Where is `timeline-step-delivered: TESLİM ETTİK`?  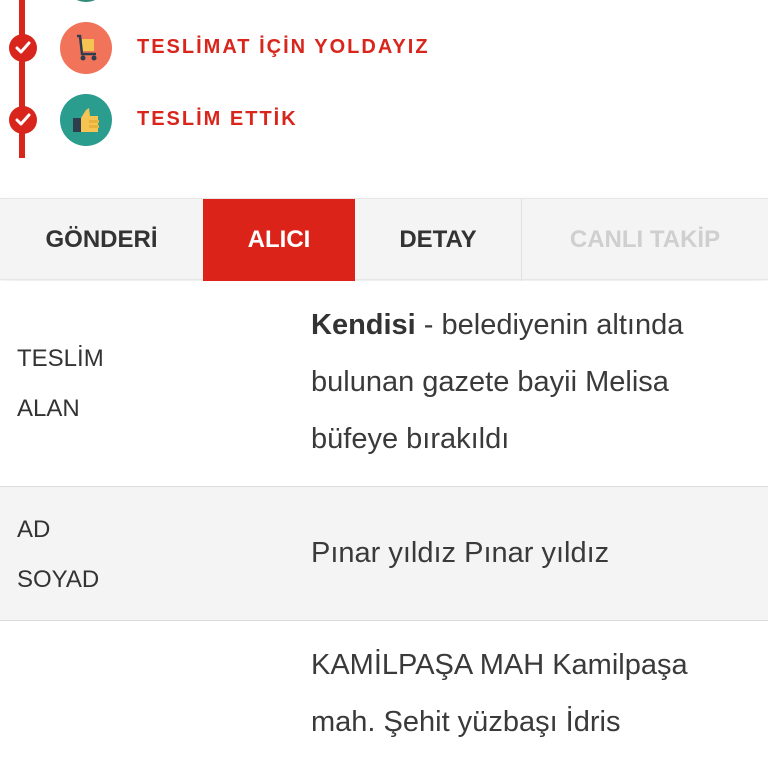
timeline-step-delivered: TESLİM ETTİK is located at coordinates (384, 120).